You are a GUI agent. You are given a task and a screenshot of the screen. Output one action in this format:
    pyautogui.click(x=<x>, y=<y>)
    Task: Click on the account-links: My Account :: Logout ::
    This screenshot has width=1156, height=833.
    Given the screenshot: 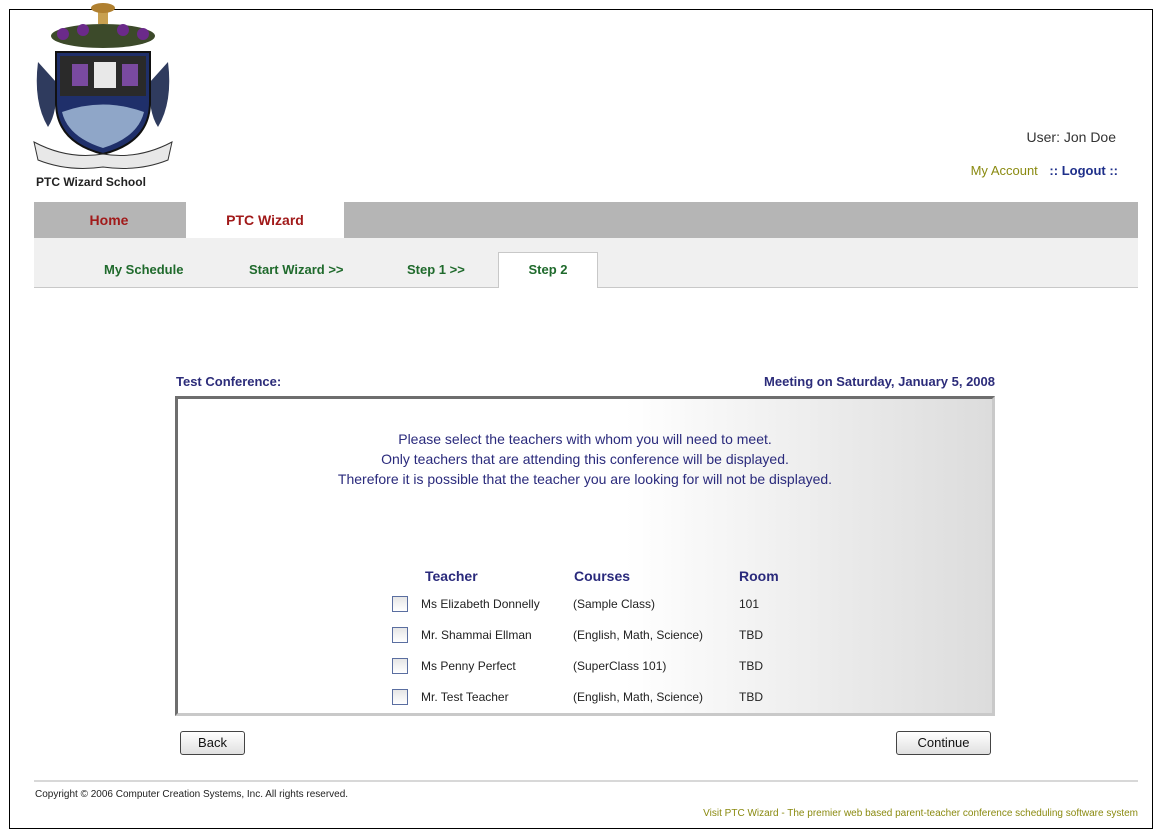 What is the action you would take?
    pyautogui.click(x=1044, y=170)
    